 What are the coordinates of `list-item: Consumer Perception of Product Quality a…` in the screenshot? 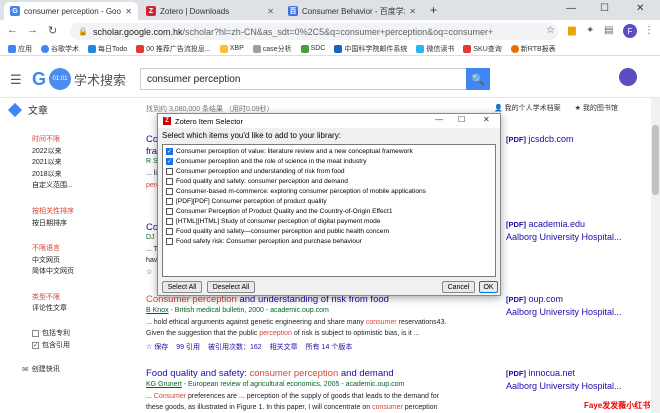 It's located at (279, 211).